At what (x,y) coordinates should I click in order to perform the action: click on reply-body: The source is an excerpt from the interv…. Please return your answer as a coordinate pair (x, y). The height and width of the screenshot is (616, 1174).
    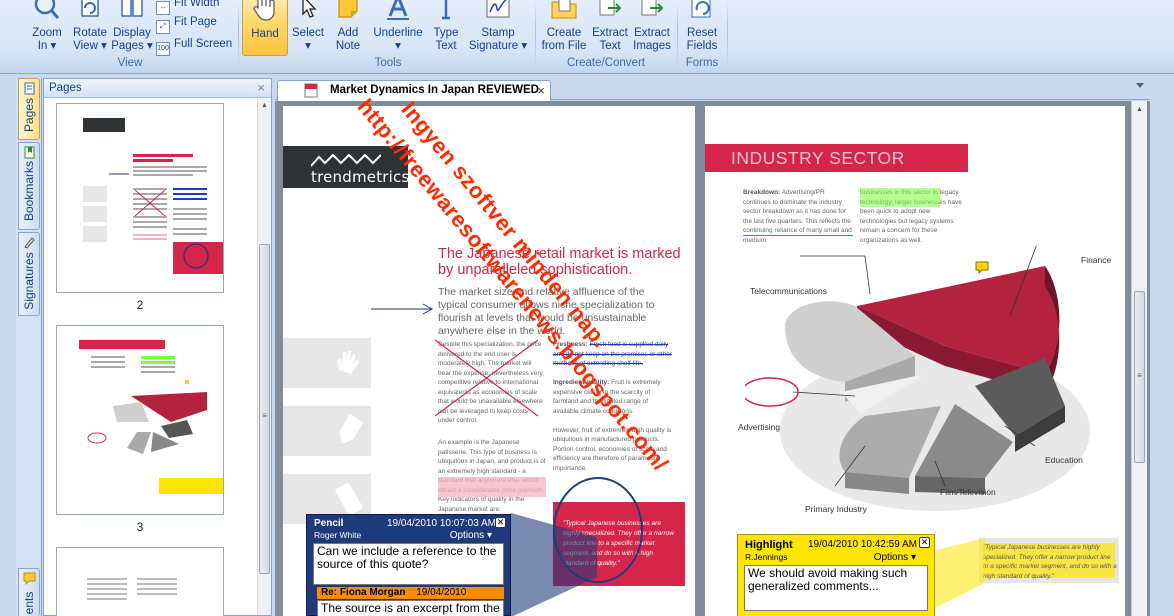
    Looking at the image, I should click on (410, 608).